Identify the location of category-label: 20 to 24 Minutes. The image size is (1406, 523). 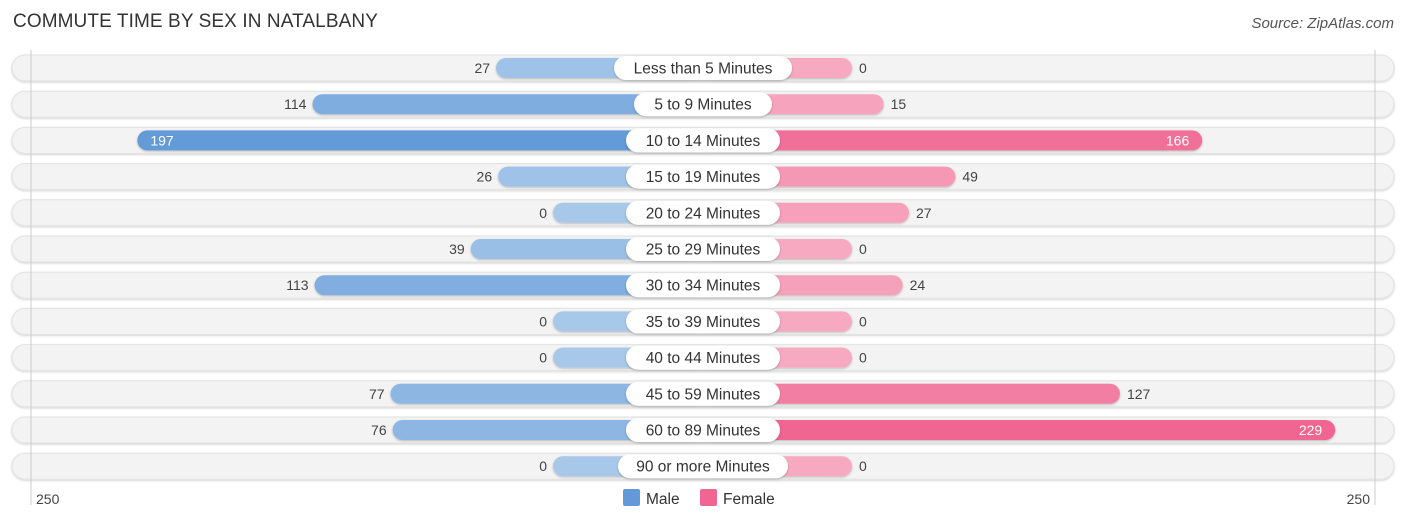
(703, 213).